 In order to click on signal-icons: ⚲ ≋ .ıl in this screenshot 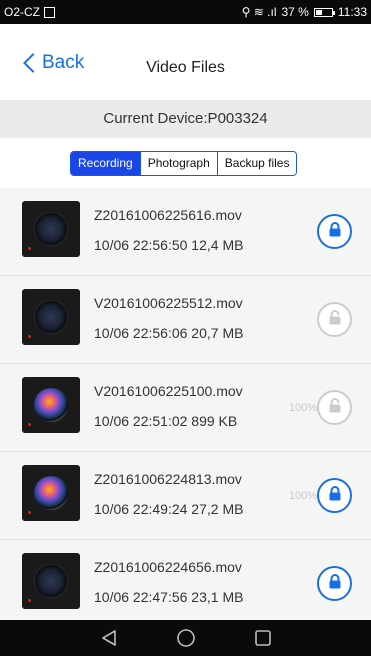, I will do `click(259, 12)`.